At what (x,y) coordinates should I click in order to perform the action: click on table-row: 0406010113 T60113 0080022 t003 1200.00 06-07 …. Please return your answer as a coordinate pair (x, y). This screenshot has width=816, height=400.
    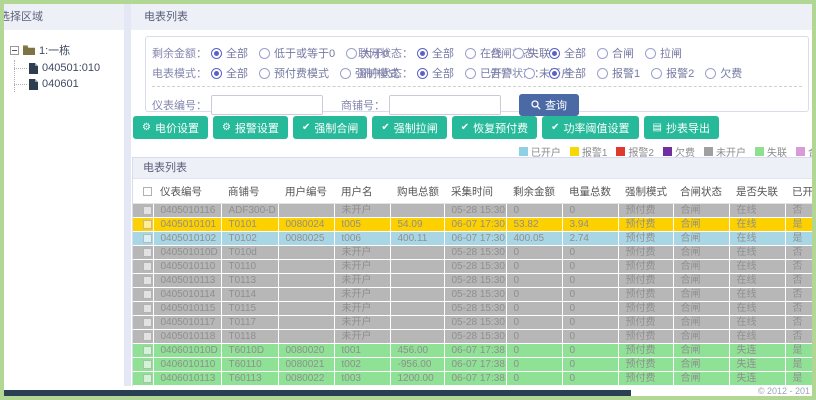
    Looking at the image, I should click on (472, 378).